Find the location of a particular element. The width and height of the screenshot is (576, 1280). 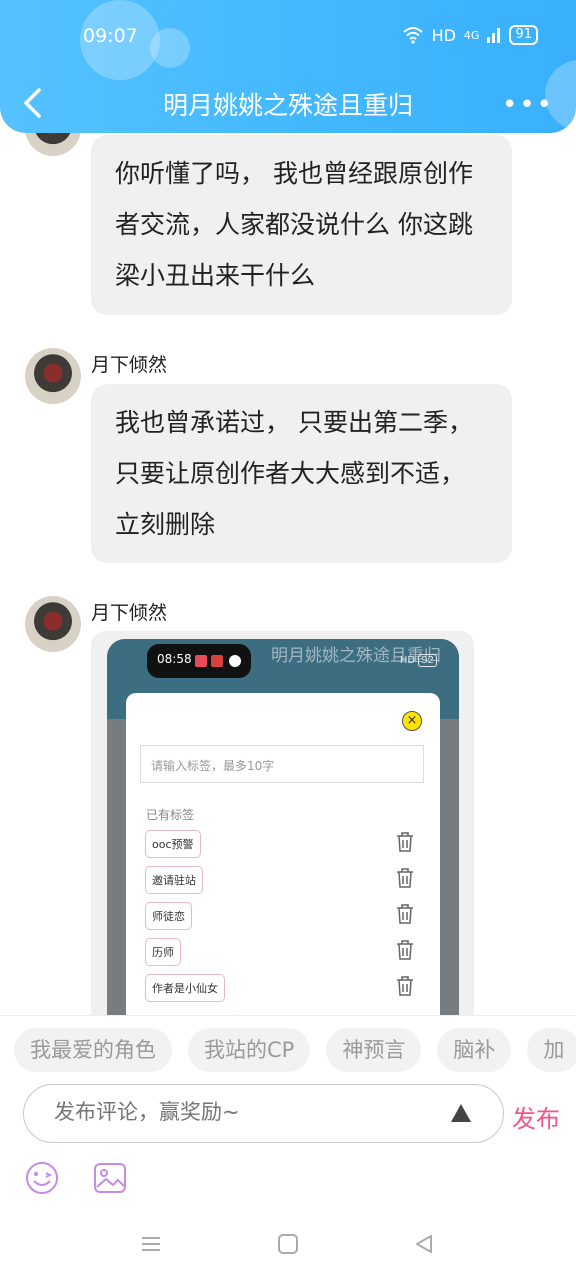

back-nav-icon is located at coordinates (424, 1244).